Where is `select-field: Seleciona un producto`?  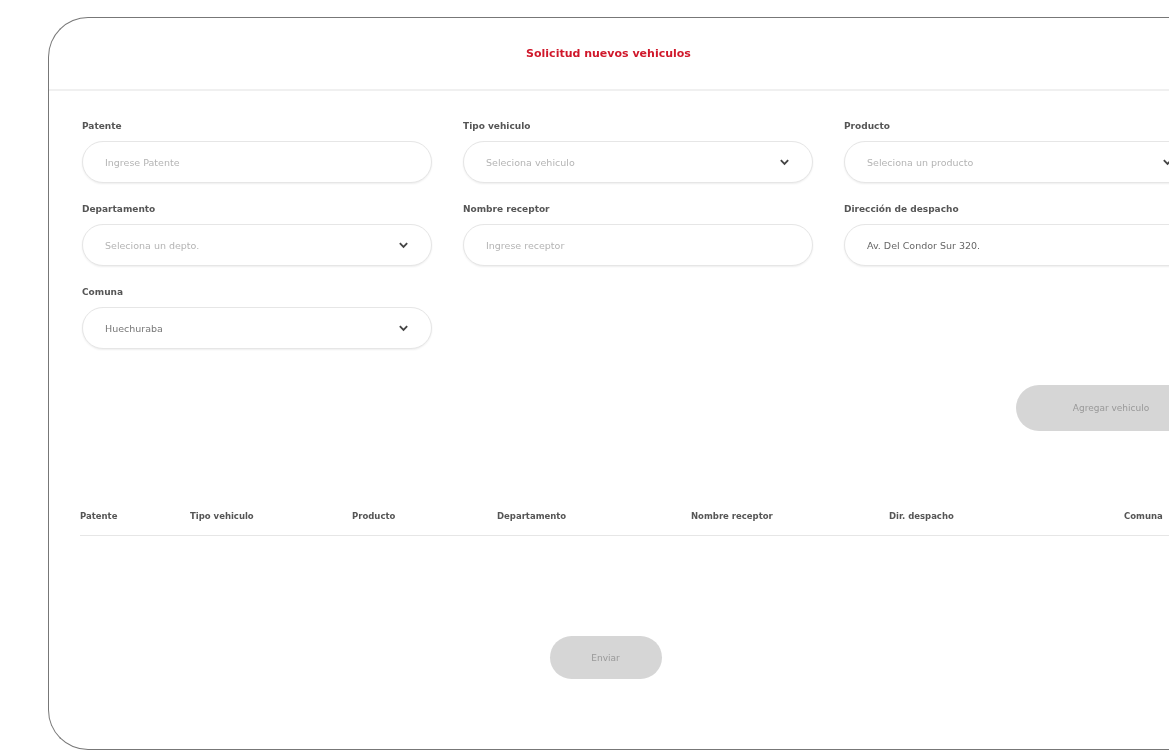 select-field: Seleciona un producto is located at coordinates (1006, 162).